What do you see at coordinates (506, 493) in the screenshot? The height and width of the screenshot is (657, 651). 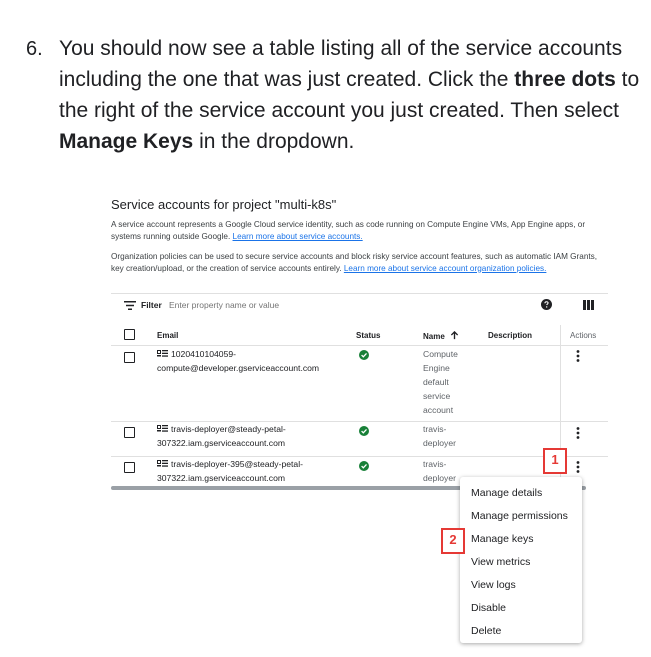 I see `menu-item-manage-details: Manage details` at bounding box center [506, 493].